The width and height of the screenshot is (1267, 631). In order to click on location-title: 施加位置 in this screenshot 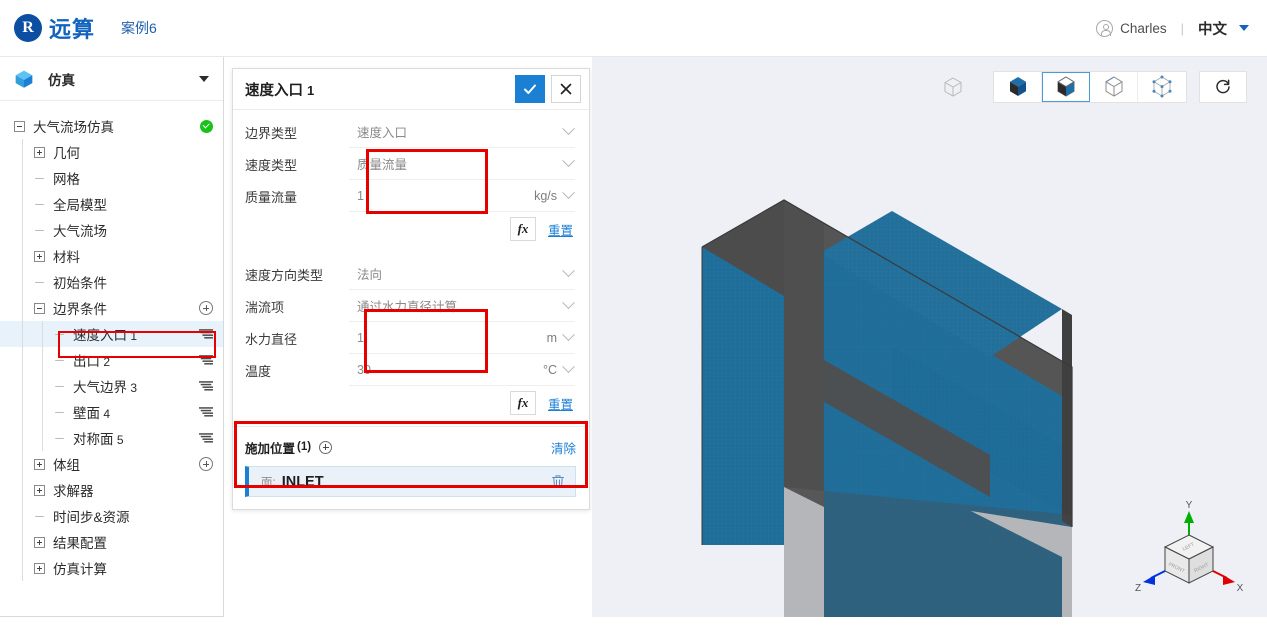, I will do `click(270, 448)`.